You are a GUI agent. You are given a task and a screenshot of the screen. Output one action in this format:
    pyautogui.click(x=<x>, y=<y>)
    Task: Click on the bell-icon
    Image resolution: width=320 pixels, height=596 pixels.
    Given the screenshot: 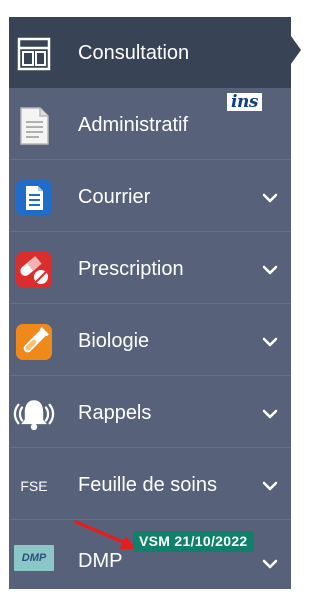 What is the action you would take?
    pyautogui.click(x=34, y=414)
    